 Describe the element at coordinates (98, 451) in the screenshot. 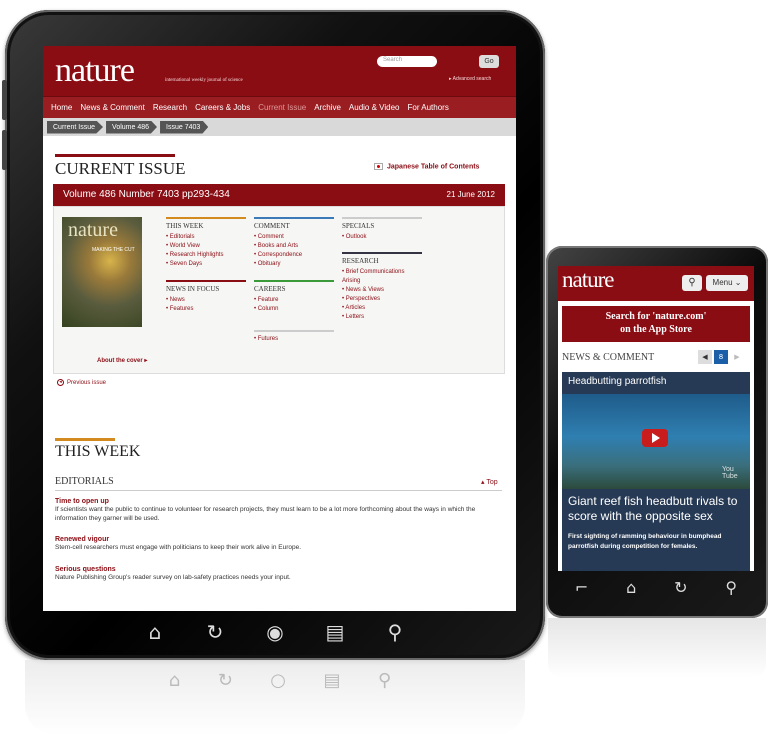

I see `this-week-title: THIS WEEK` at that location.